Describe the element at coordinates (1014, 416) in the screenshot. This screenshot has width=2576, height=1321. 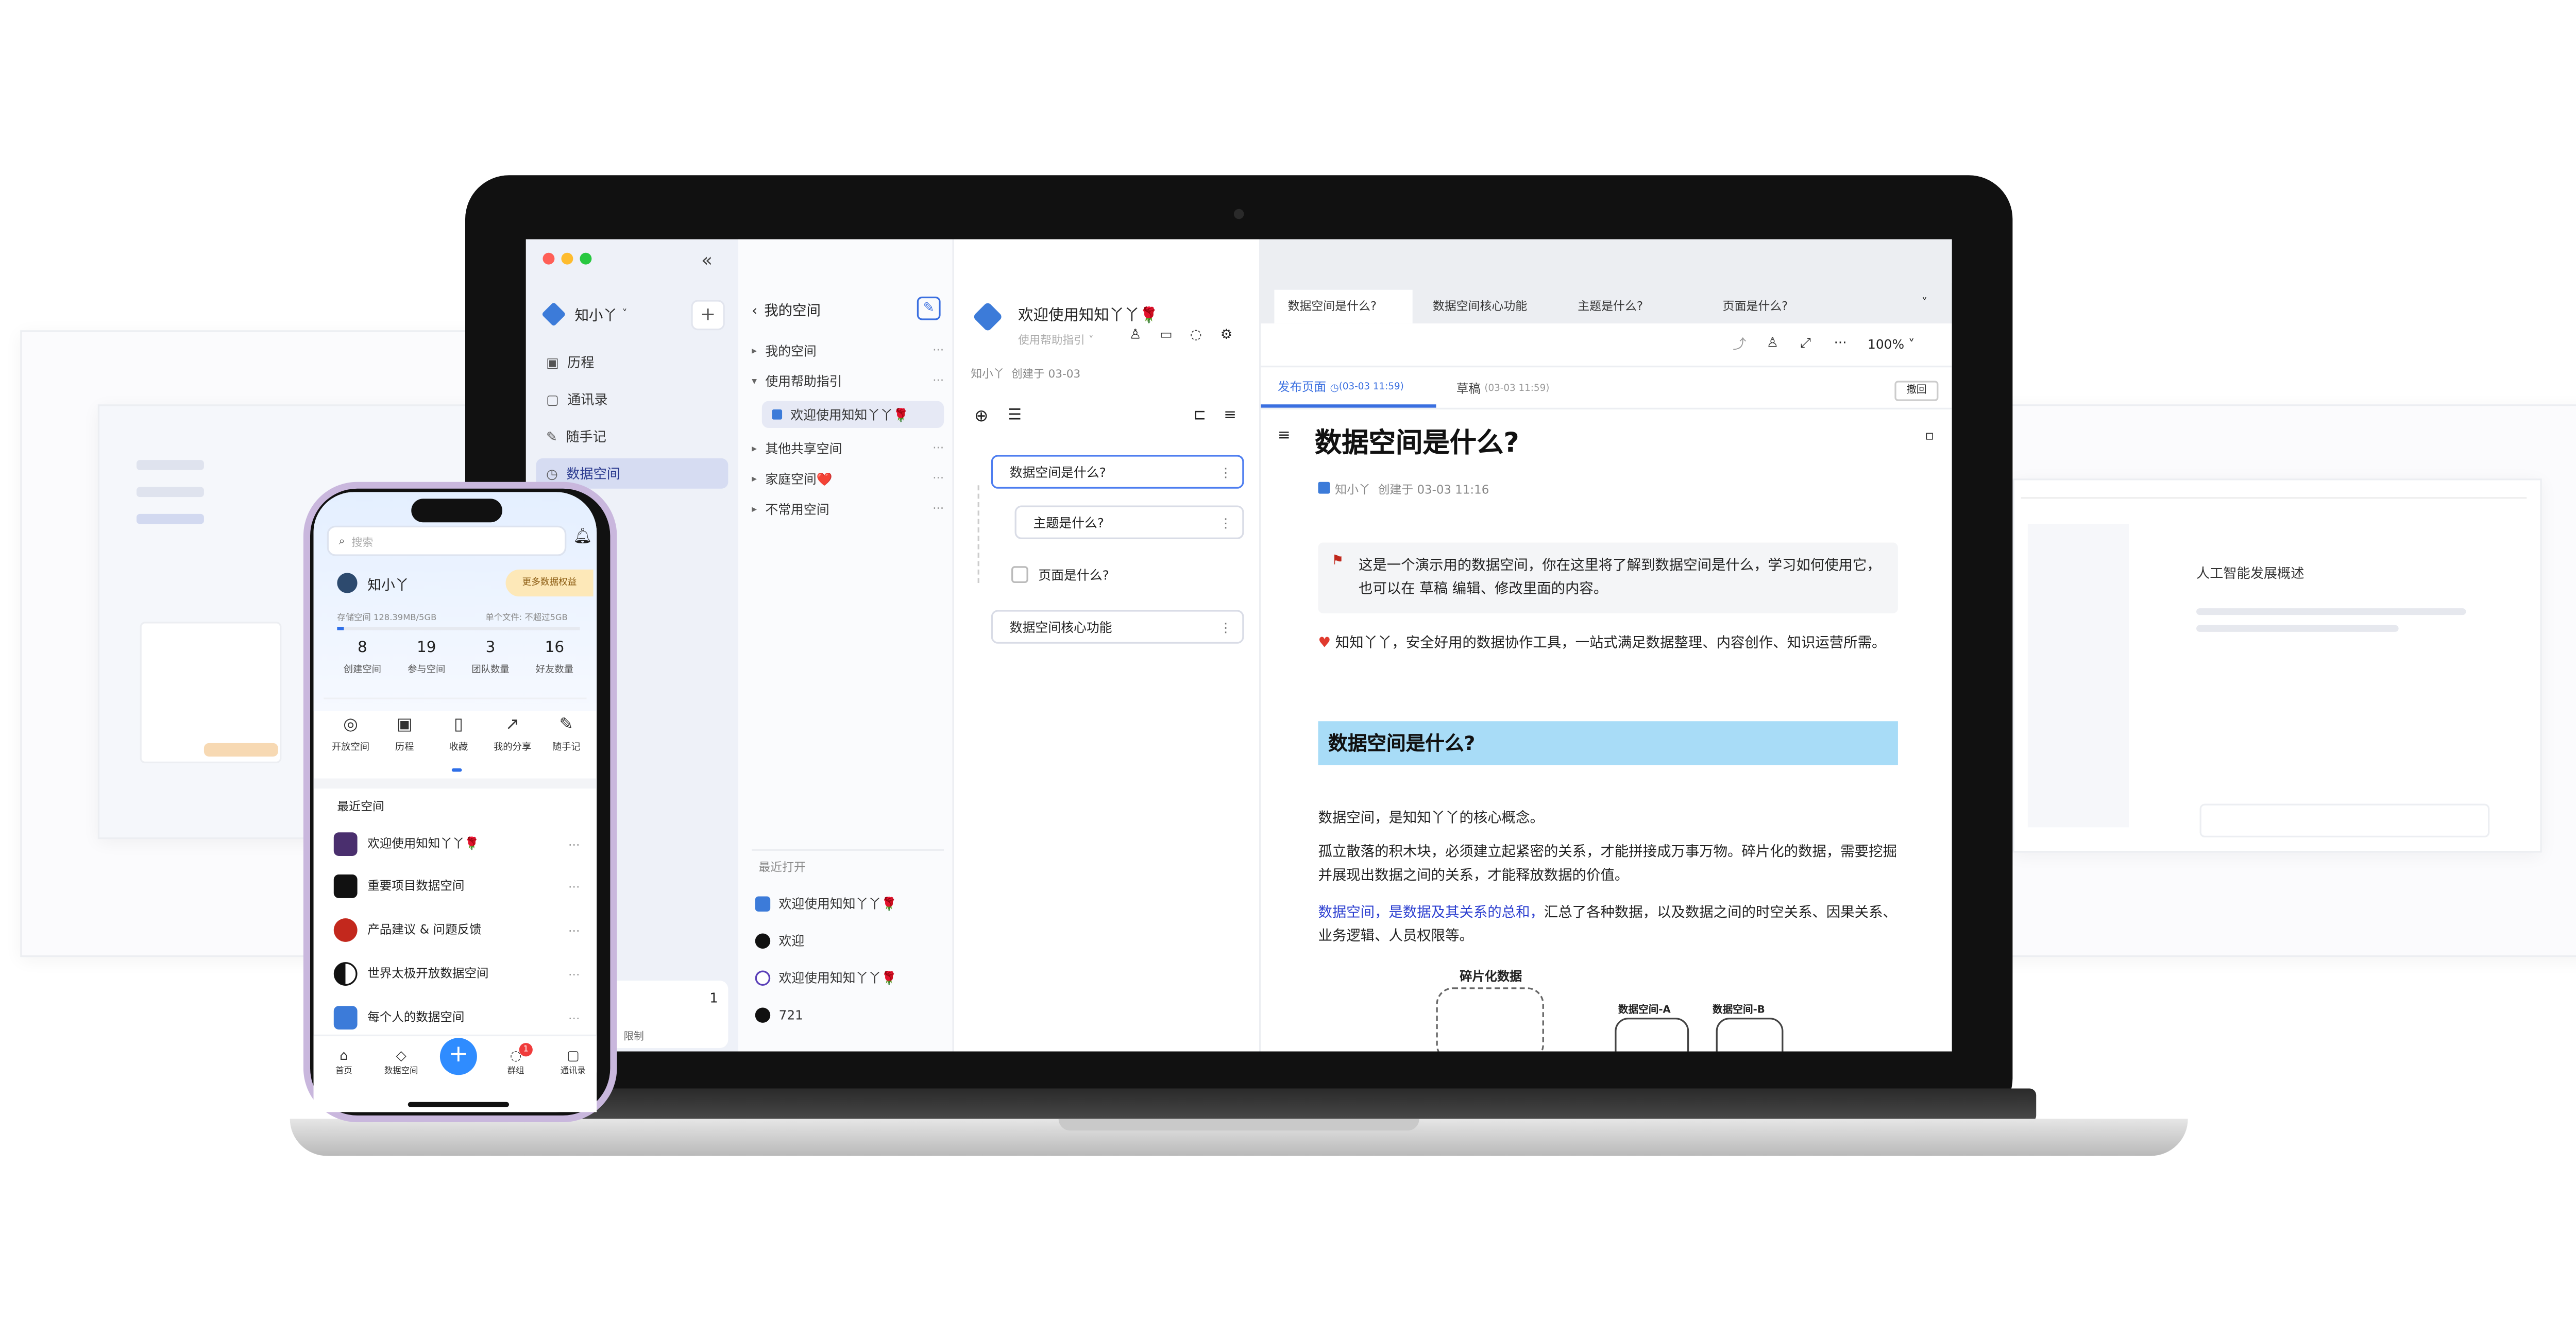
I see `outline-icon: ☰` at that location.